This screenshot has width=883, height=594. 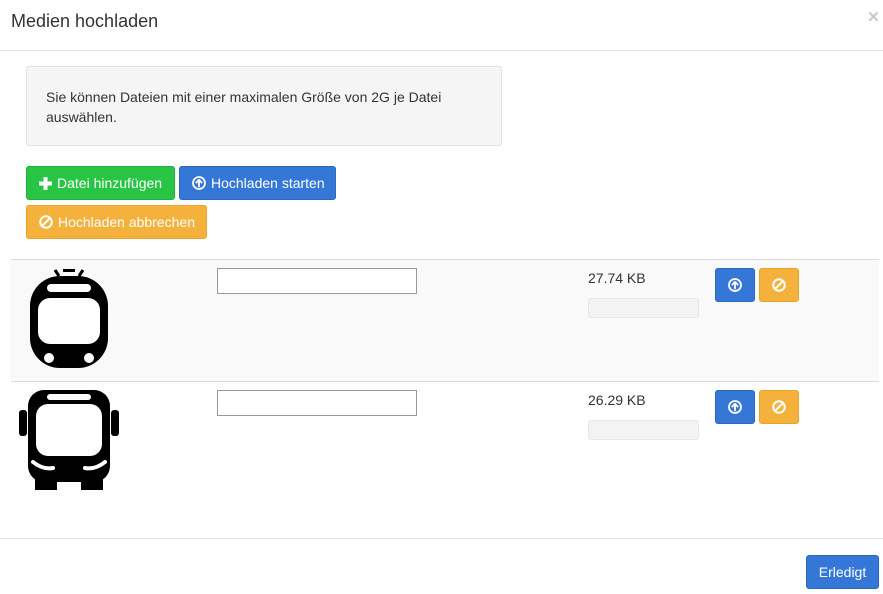 I want to click on file-size: 27.74 KB, so click(x=617, y=278).